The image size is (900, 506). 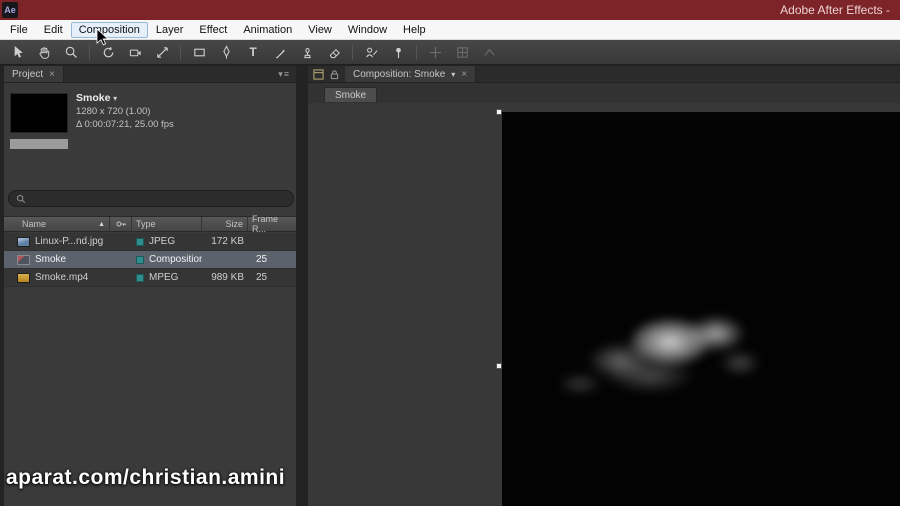 What do you see at coordinates (225, 224) in the screenshot?
I see `column-header-size: Size` at bounding box center [225, 224].